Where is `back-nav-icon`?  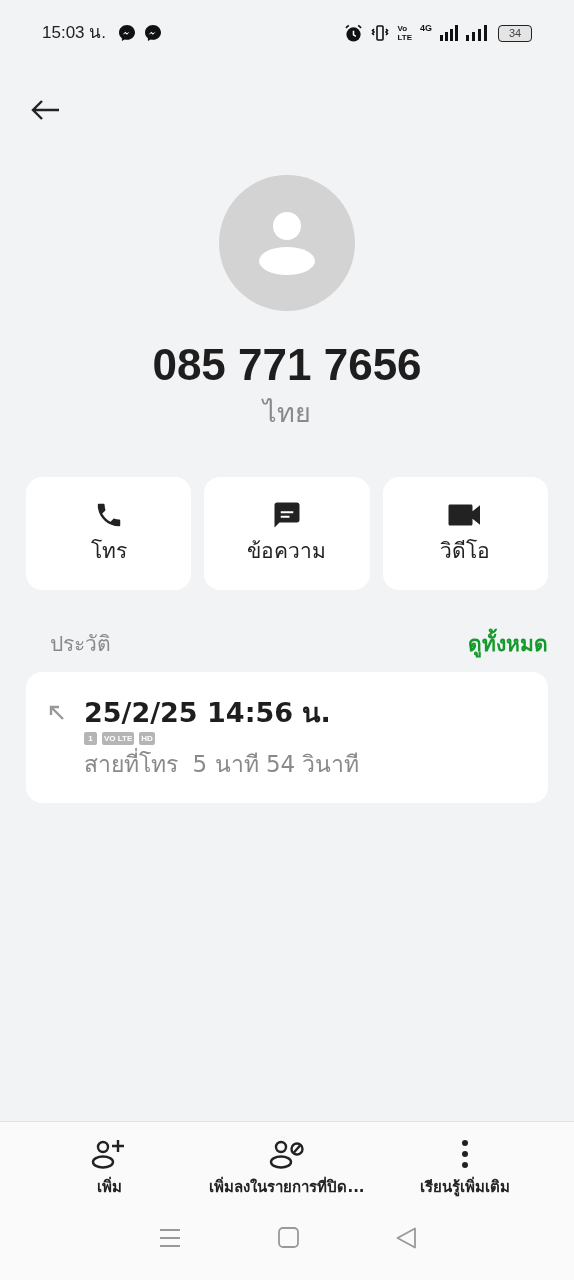 back-nav-icon is located at coordinates (405, 1237).